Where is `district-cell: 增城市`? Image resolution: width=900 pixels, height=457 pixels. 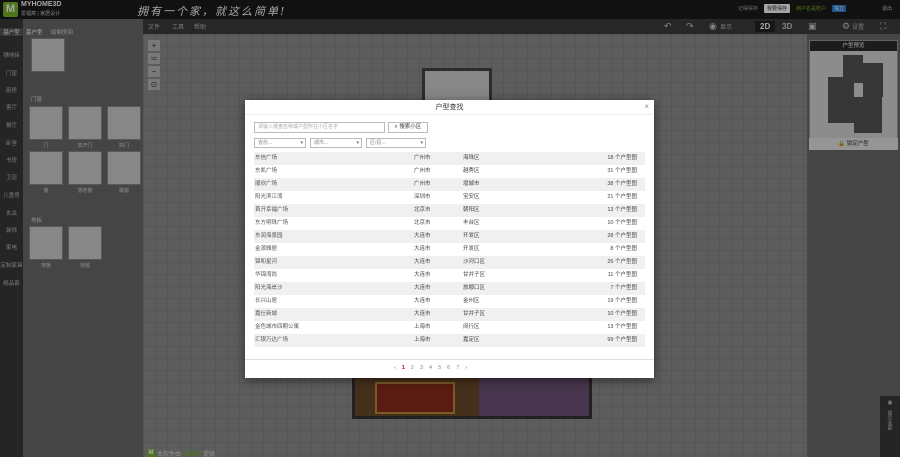
district-cell: 增城市 is located at coordinates (471, 184).